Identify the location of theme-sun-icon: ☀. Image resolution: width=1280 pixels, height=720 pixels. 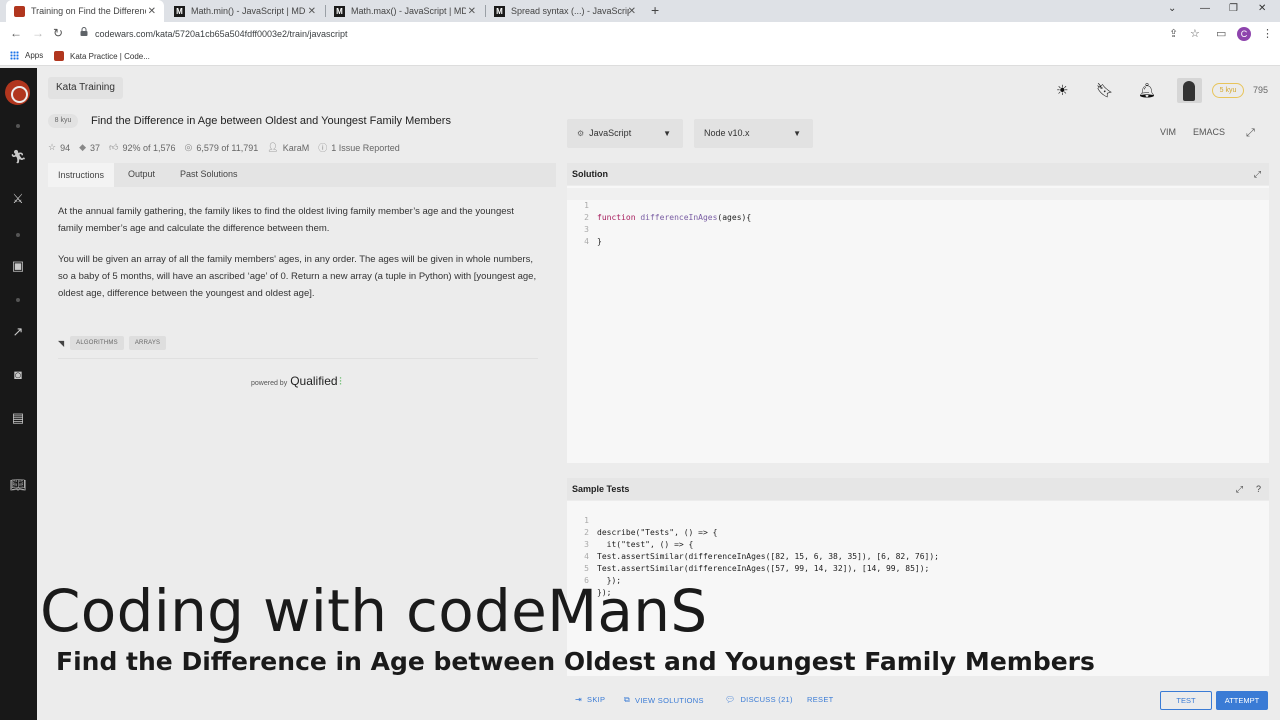
(1062, 90).